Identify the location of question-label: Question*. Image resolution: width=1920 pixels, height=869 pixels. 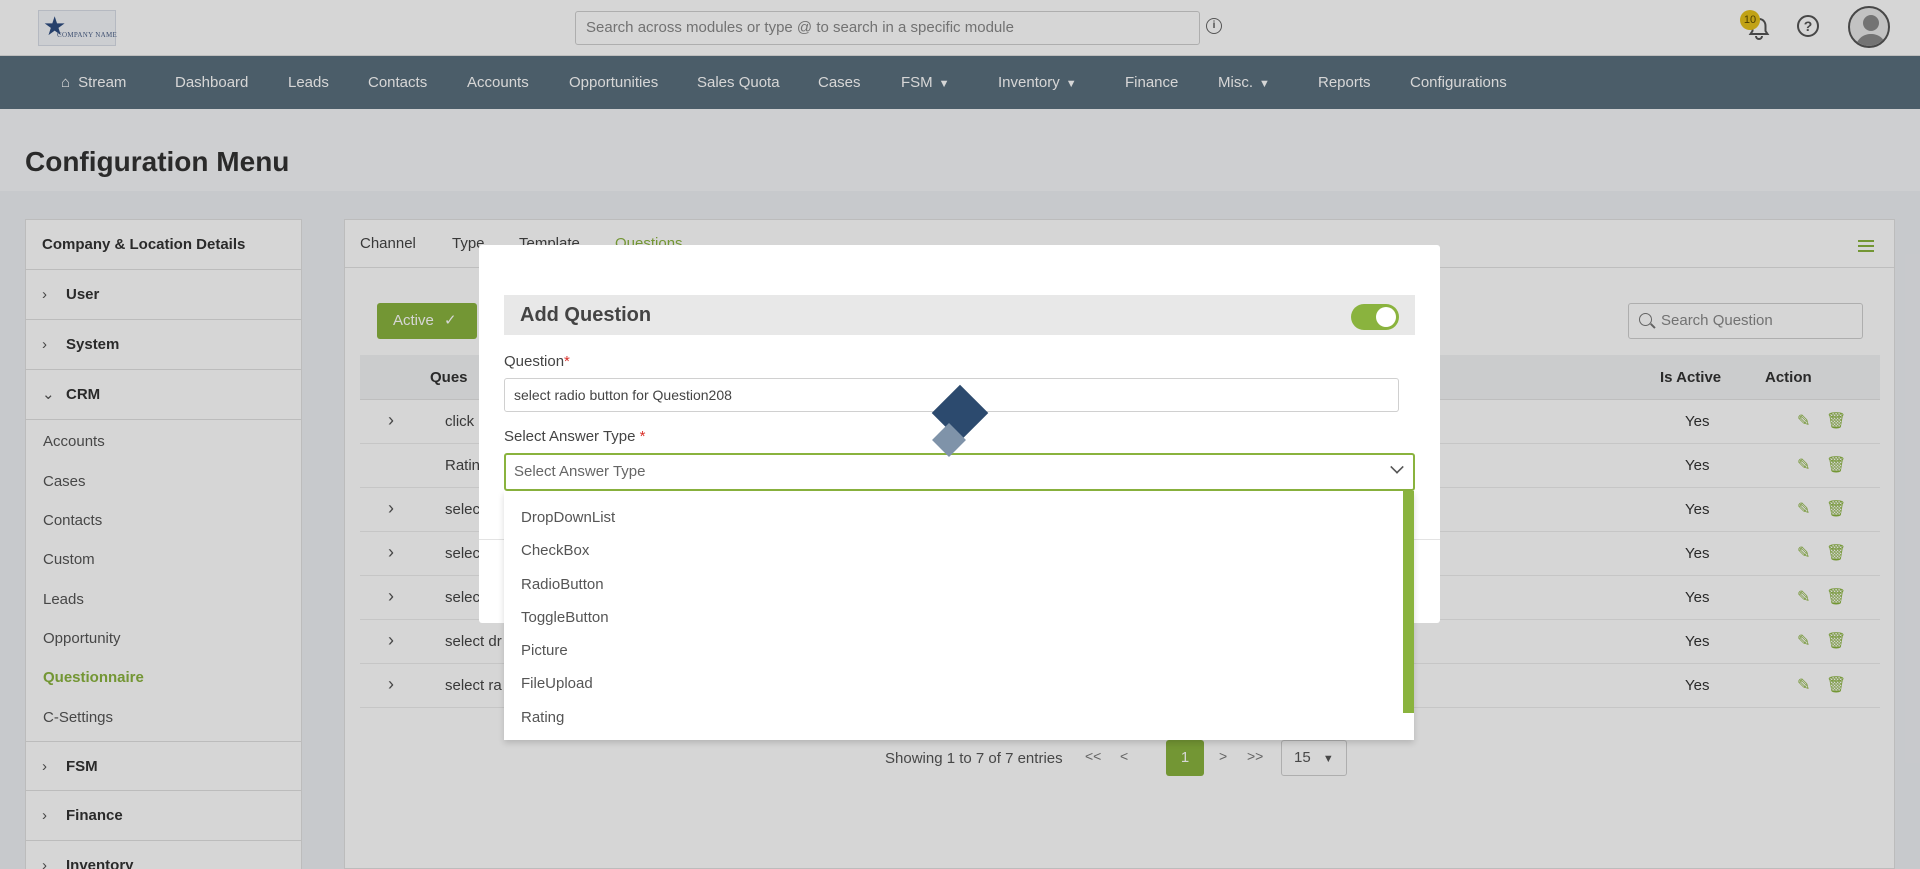
(537, 361).